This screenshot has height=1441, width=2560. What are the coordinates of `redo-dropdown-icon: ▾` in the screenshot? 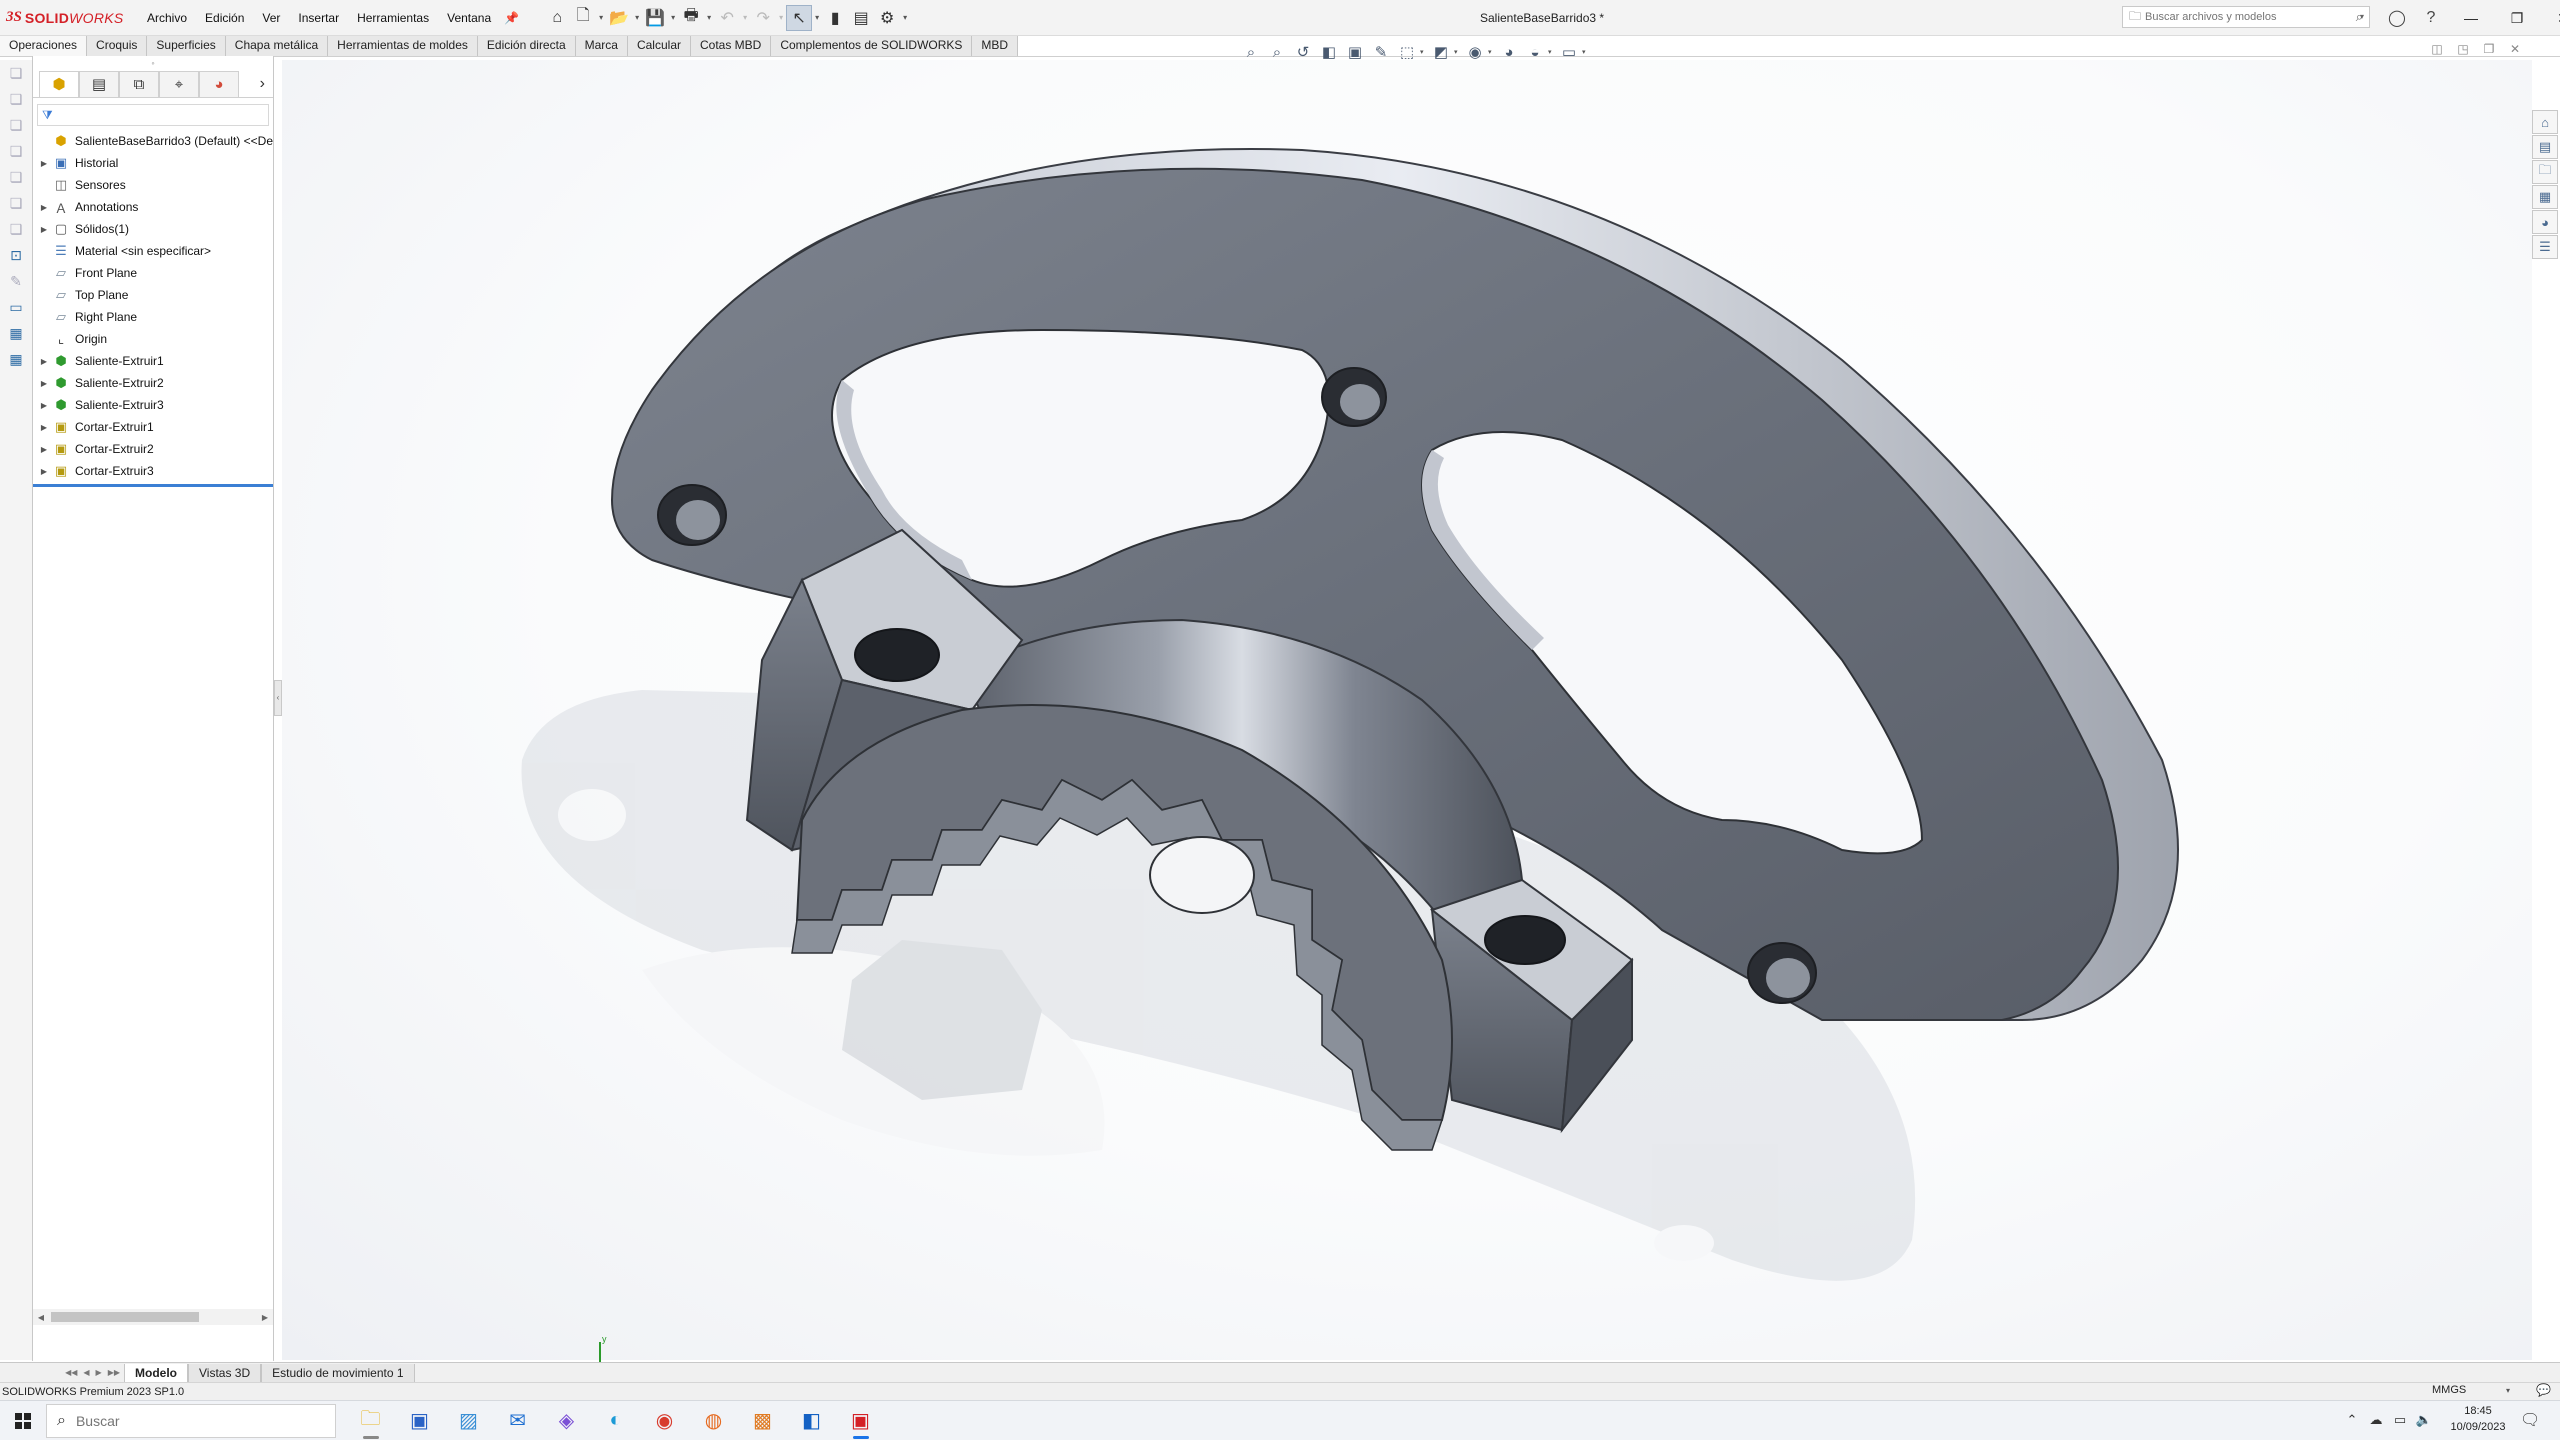 It's located at (781, 18).